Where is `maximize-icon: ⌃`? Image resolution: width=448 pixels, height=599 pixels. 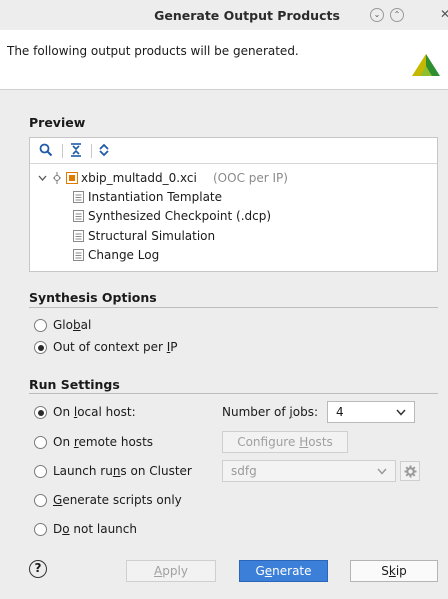
maximize-icon: ⌃ is located at coordinates (397, 15).